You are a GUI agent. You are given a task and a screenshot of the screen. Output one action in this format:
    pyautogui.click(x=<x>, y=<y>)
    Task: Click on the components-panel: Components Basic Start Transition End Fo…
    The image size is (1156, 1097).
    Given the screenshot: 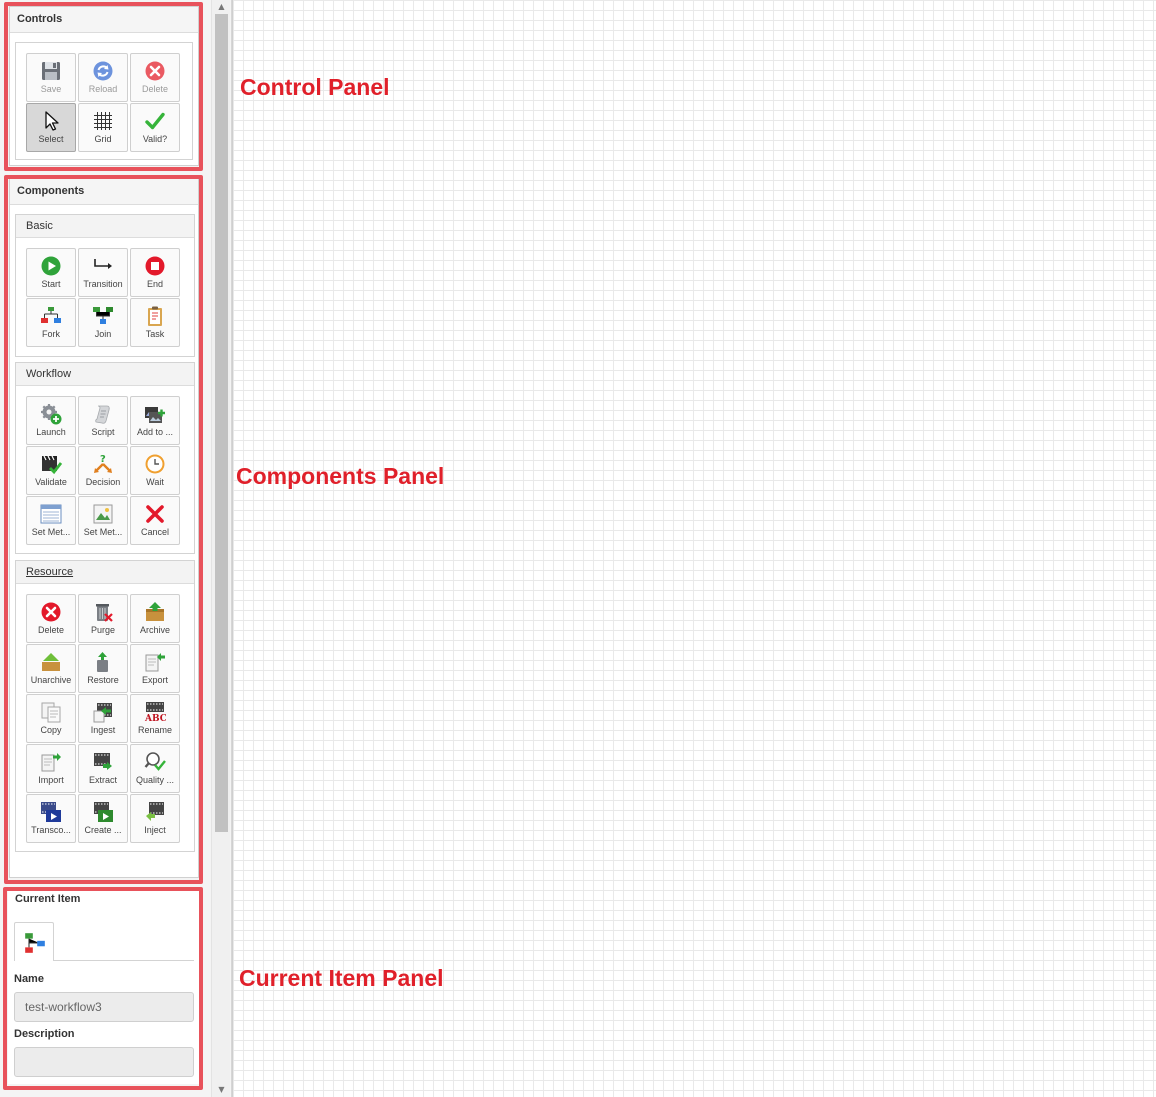 What is the action you would take?
    pyautogui.click(x=104, y=528)
    